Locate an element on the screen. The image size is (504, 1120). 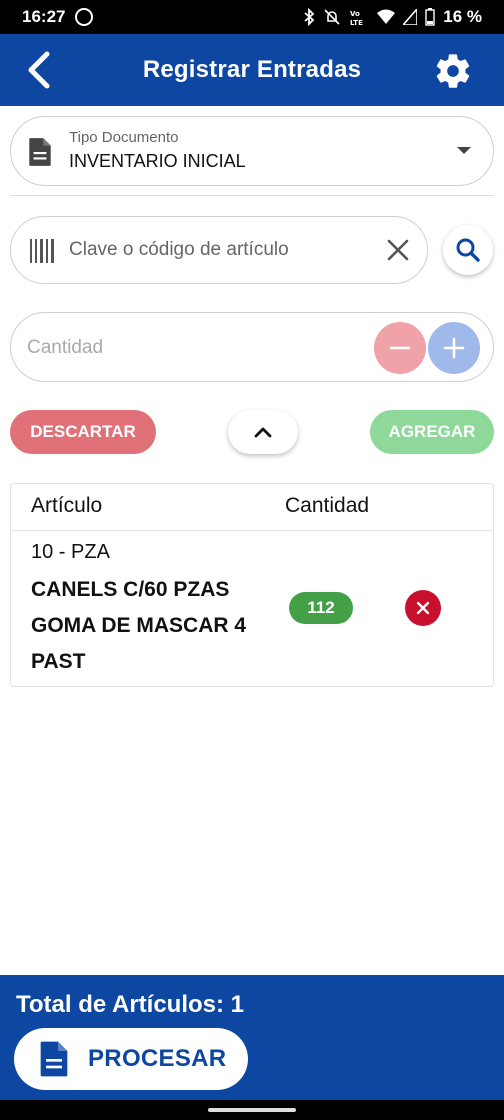
page-title: Registrar Entradas is located at coordinates (252, 69).